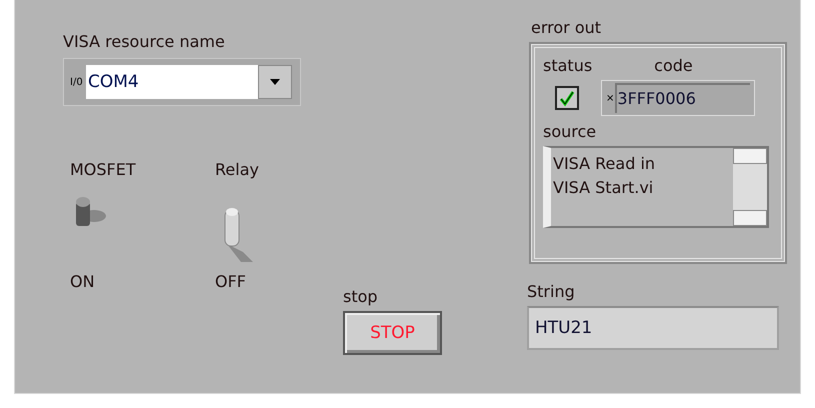 The width and height of the screenshot is (815, 408). What do you see at coordinates (610, 98) in the screenshot?
I see `hex-prefix: ×` at bounding box center [610, 98].